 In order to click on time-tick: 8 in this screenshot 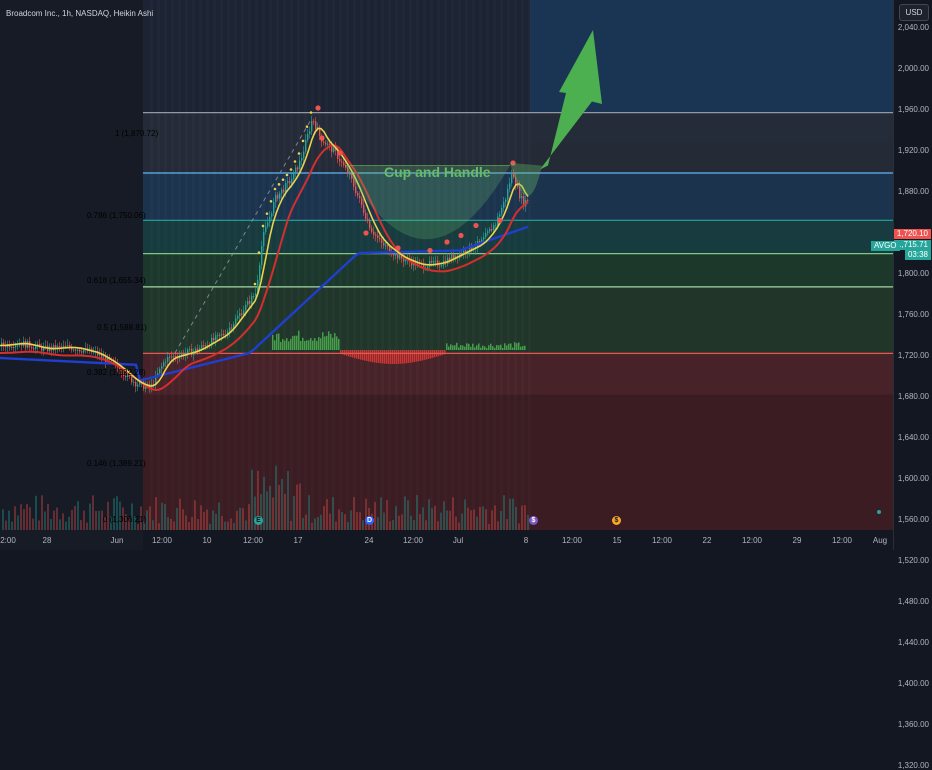, I will do `click(526, 540)`.